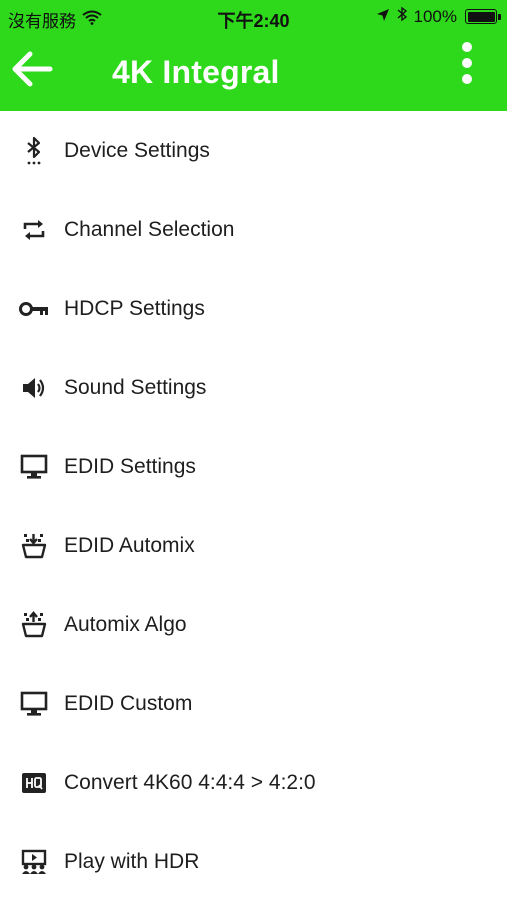  Describe the element at coordinates (383, 17) in the screenshot. I see `location-arrow-icon` at that location.